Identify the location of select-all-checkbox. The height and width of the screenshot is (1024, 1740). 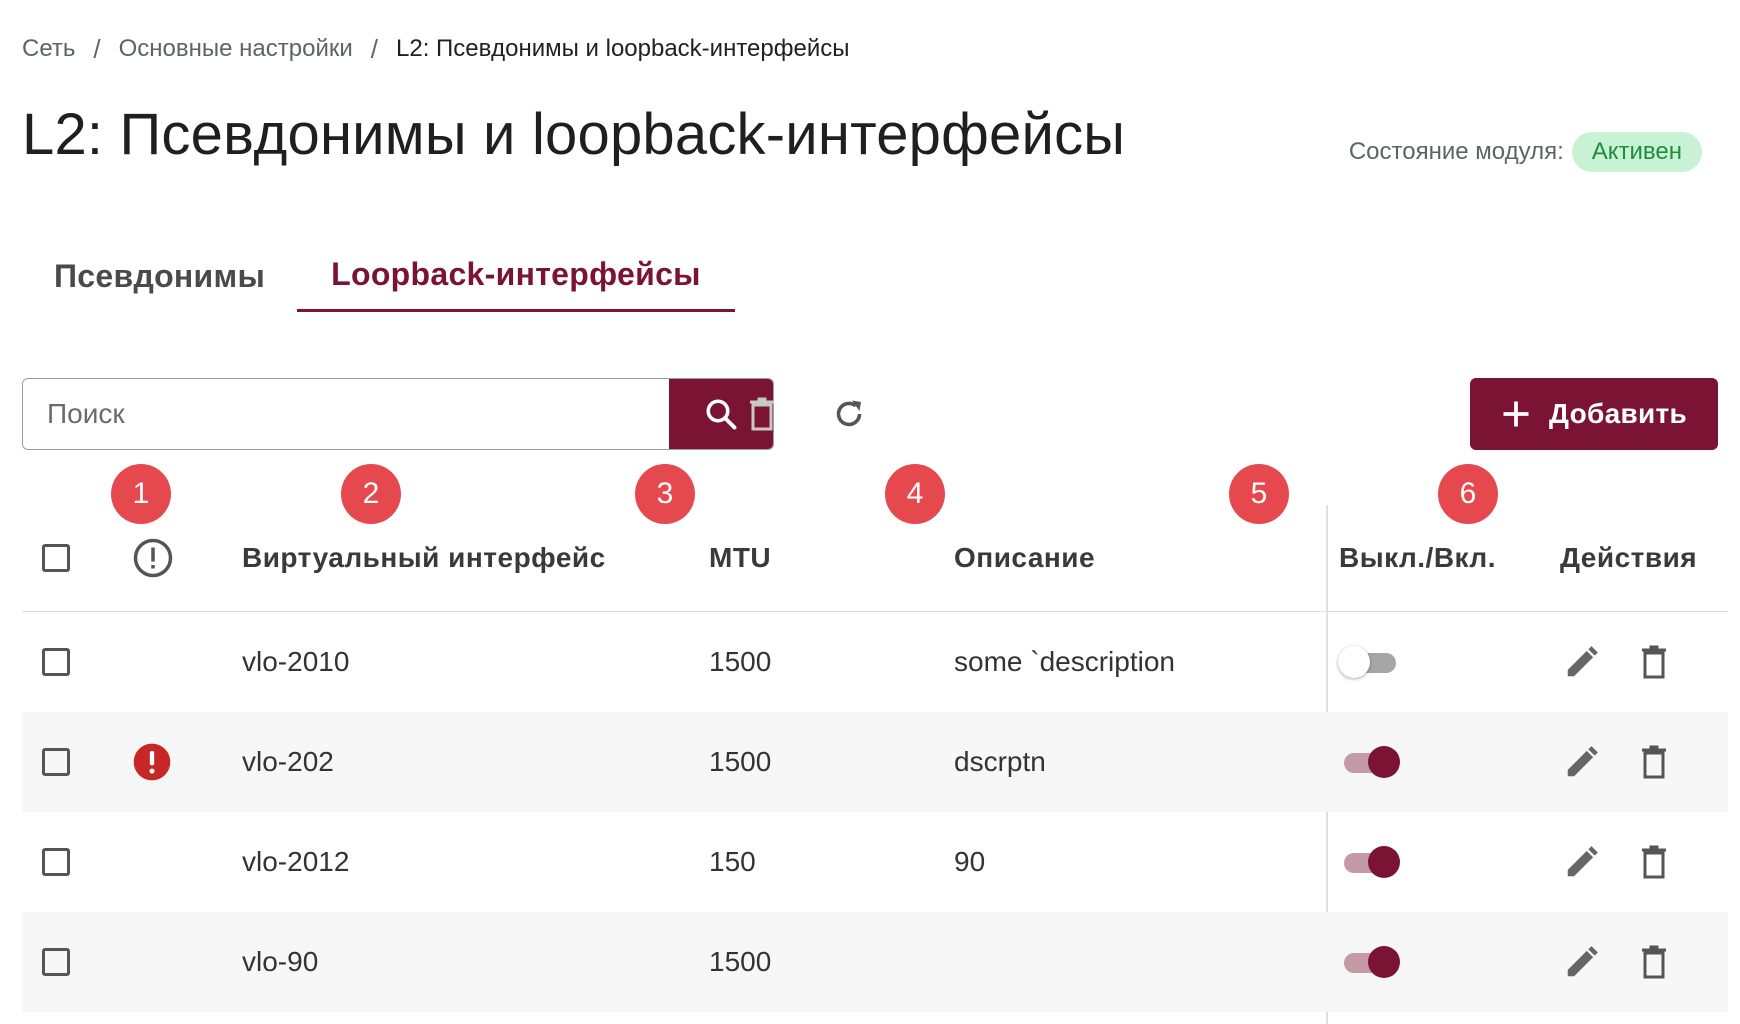
(56, 558).